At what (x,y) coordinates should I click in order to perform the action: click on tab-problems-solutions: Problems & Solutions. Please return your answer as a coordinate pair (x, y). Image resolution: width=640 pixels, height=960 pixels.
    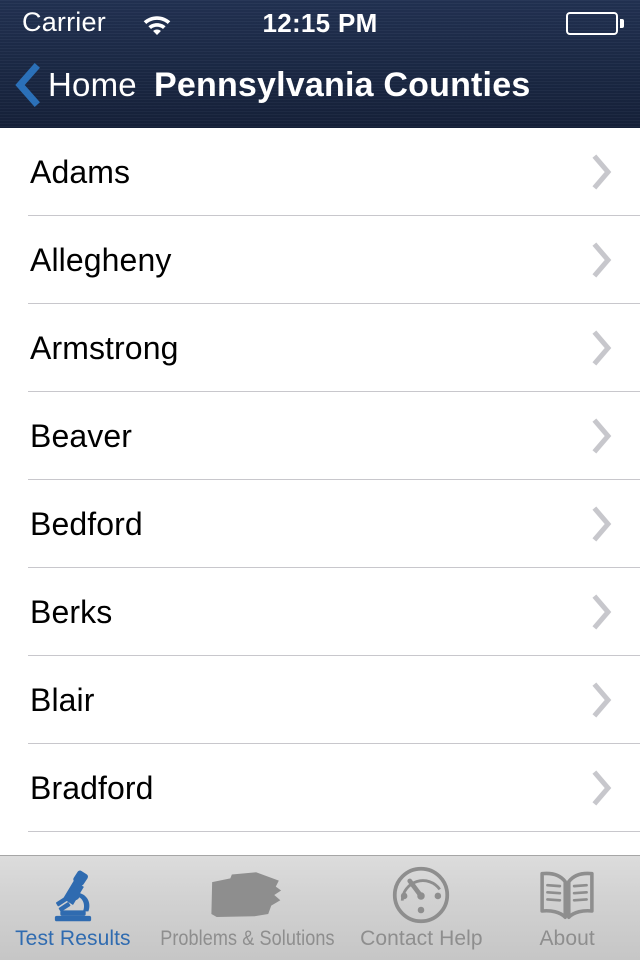
    Looking at the image, I should click on (247, 908).